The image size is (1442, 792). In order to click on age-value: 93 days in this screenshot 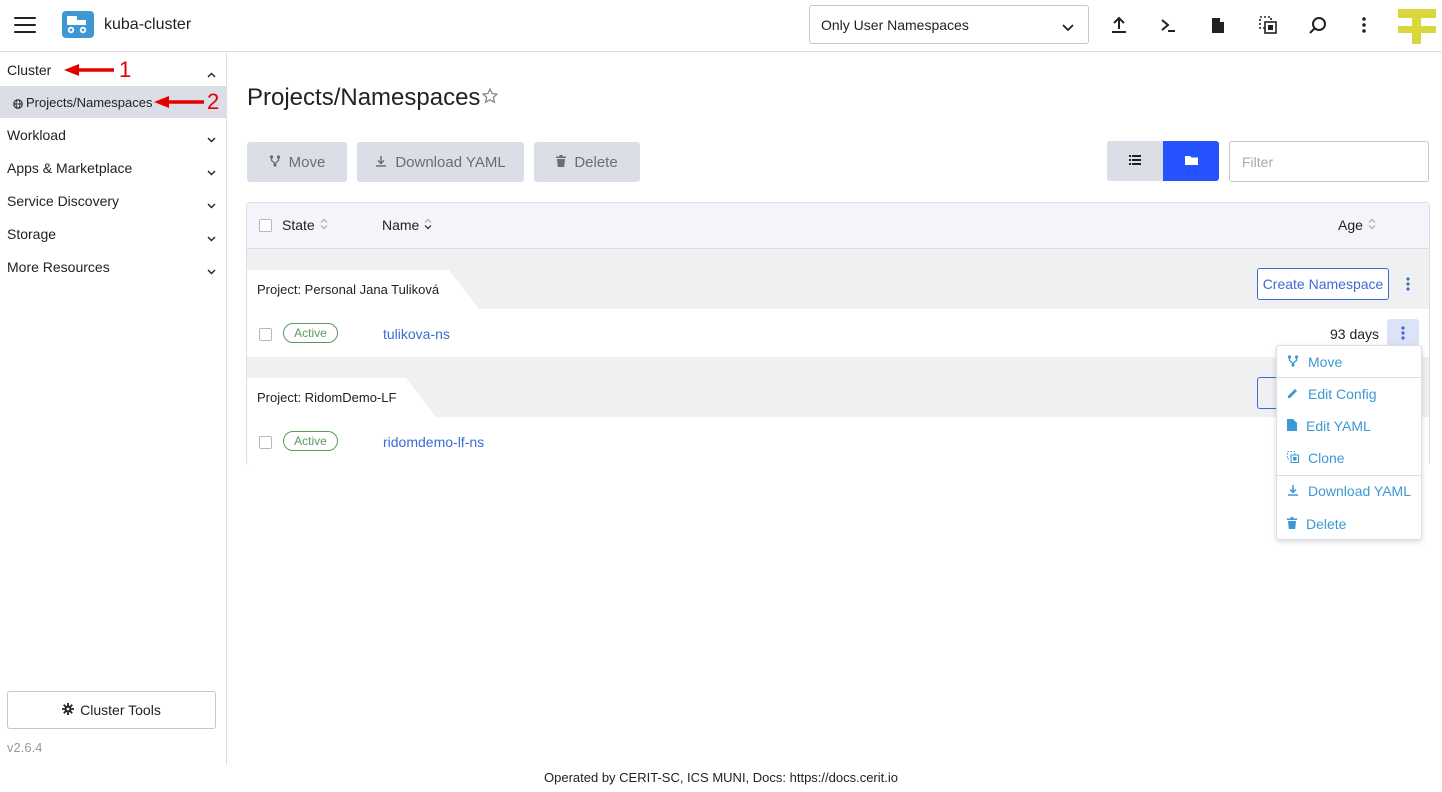, I will do `click(1355, 334)`.